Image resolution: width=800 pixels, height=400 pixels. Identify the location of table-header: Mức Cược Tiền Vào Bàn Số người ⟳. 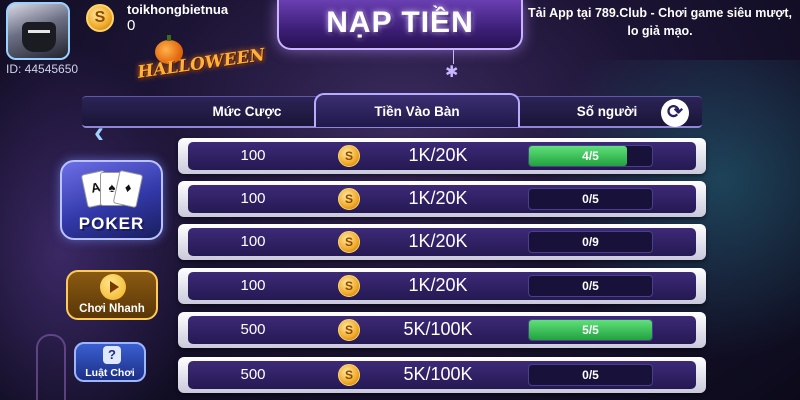
(392, 110).